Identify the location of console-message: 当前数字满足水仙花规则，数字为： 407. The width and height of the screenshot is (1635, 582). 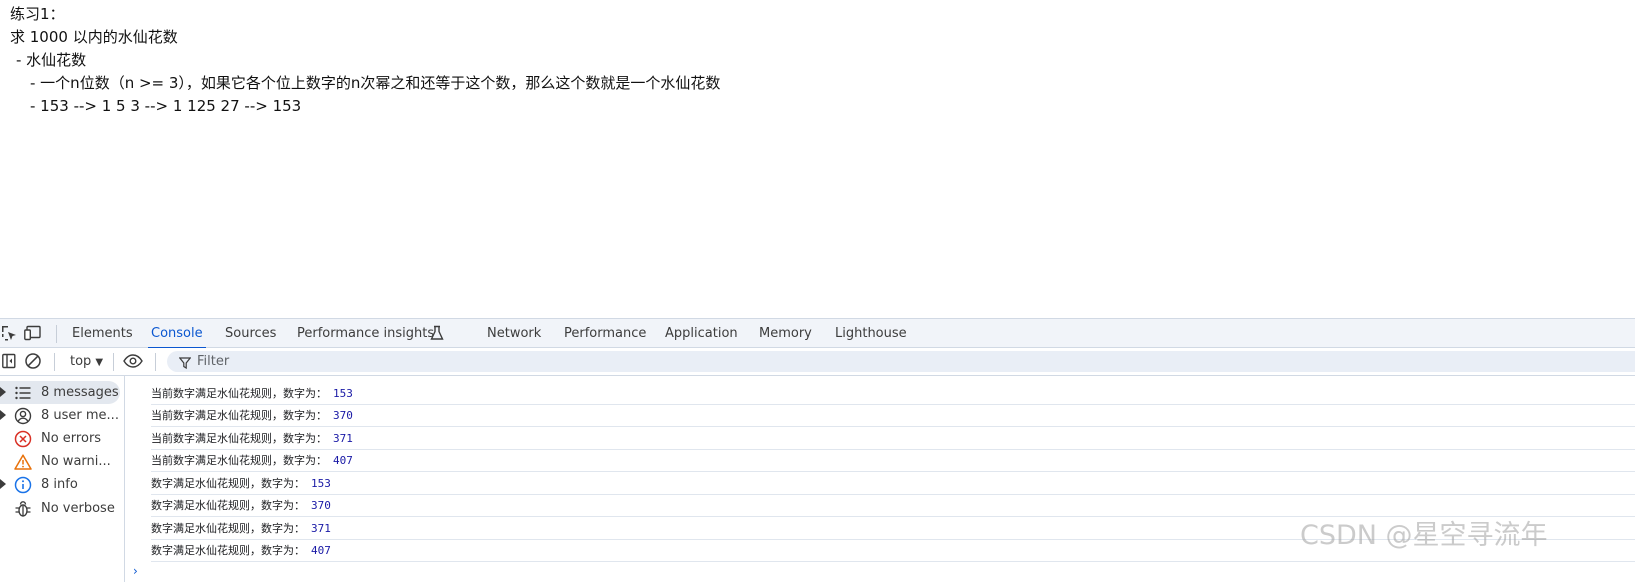
(893, 461).